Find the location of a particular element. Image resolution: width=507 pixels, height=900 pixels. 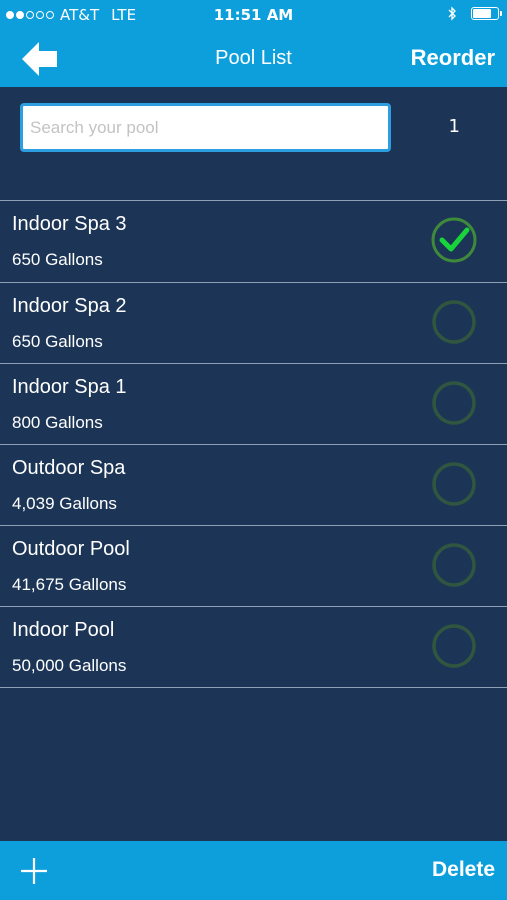

pool-name: Indoor Pool is located at coordinates (63, 630).